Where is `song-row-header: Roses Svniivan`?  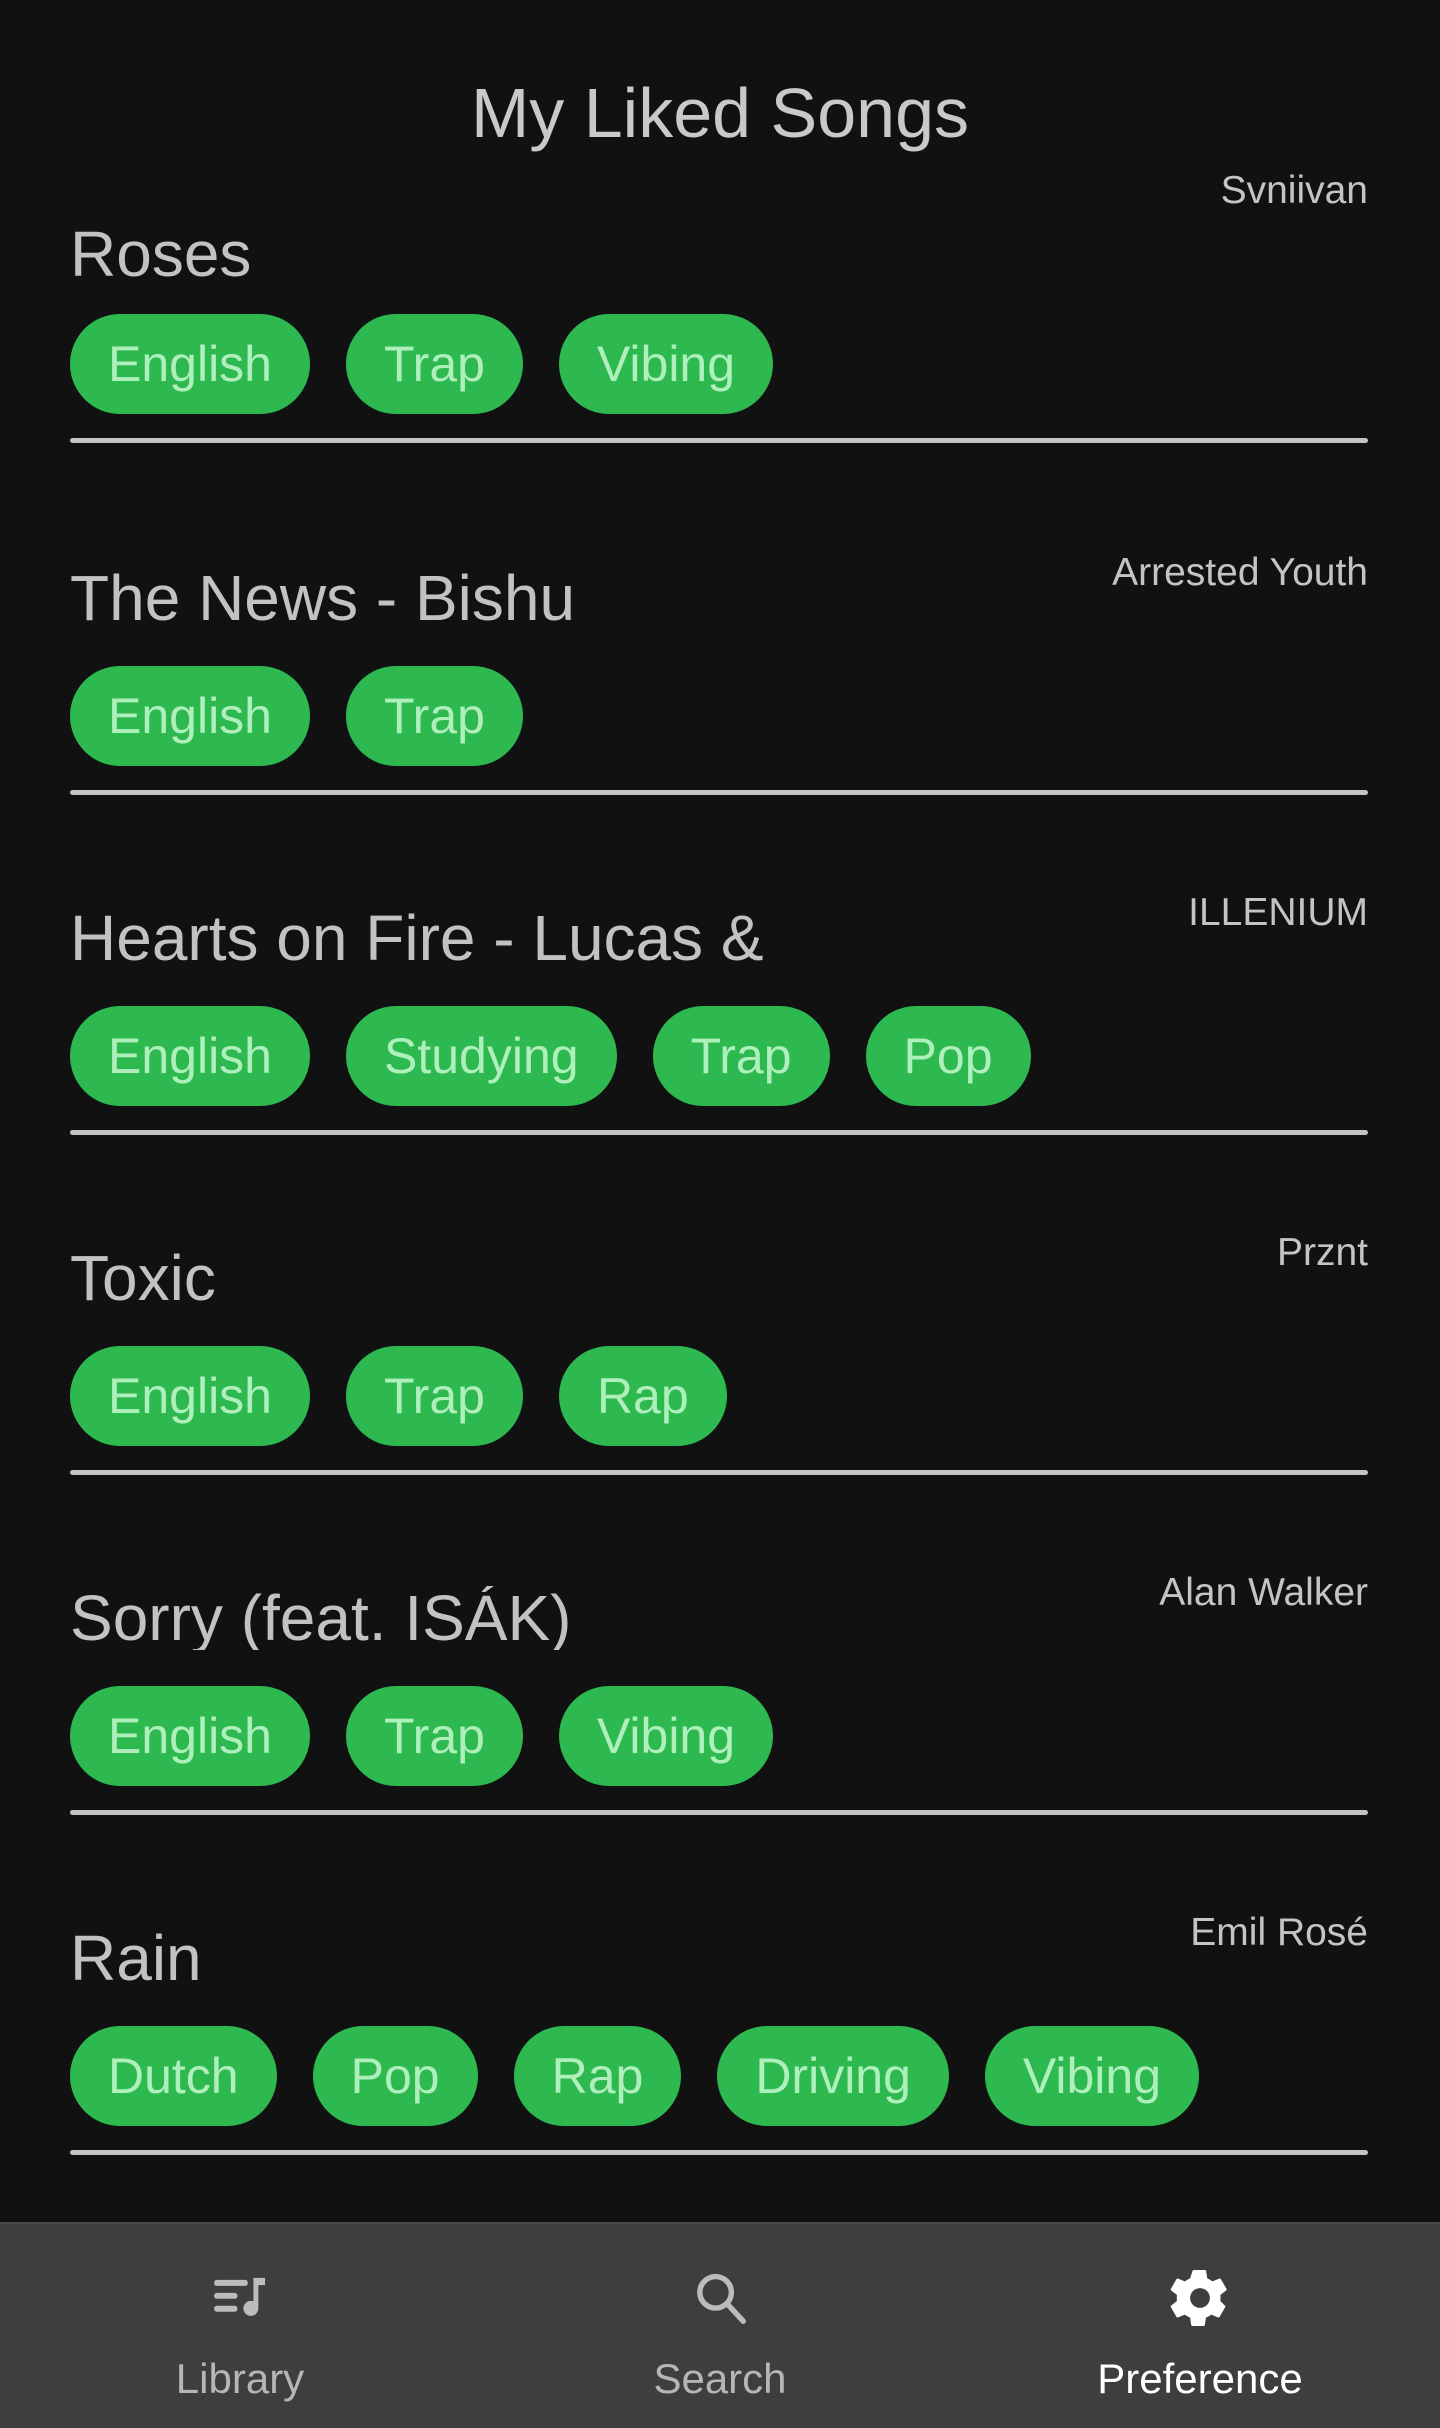 song-row-header: Roses Svniivan is located at coordinates (719, 229).